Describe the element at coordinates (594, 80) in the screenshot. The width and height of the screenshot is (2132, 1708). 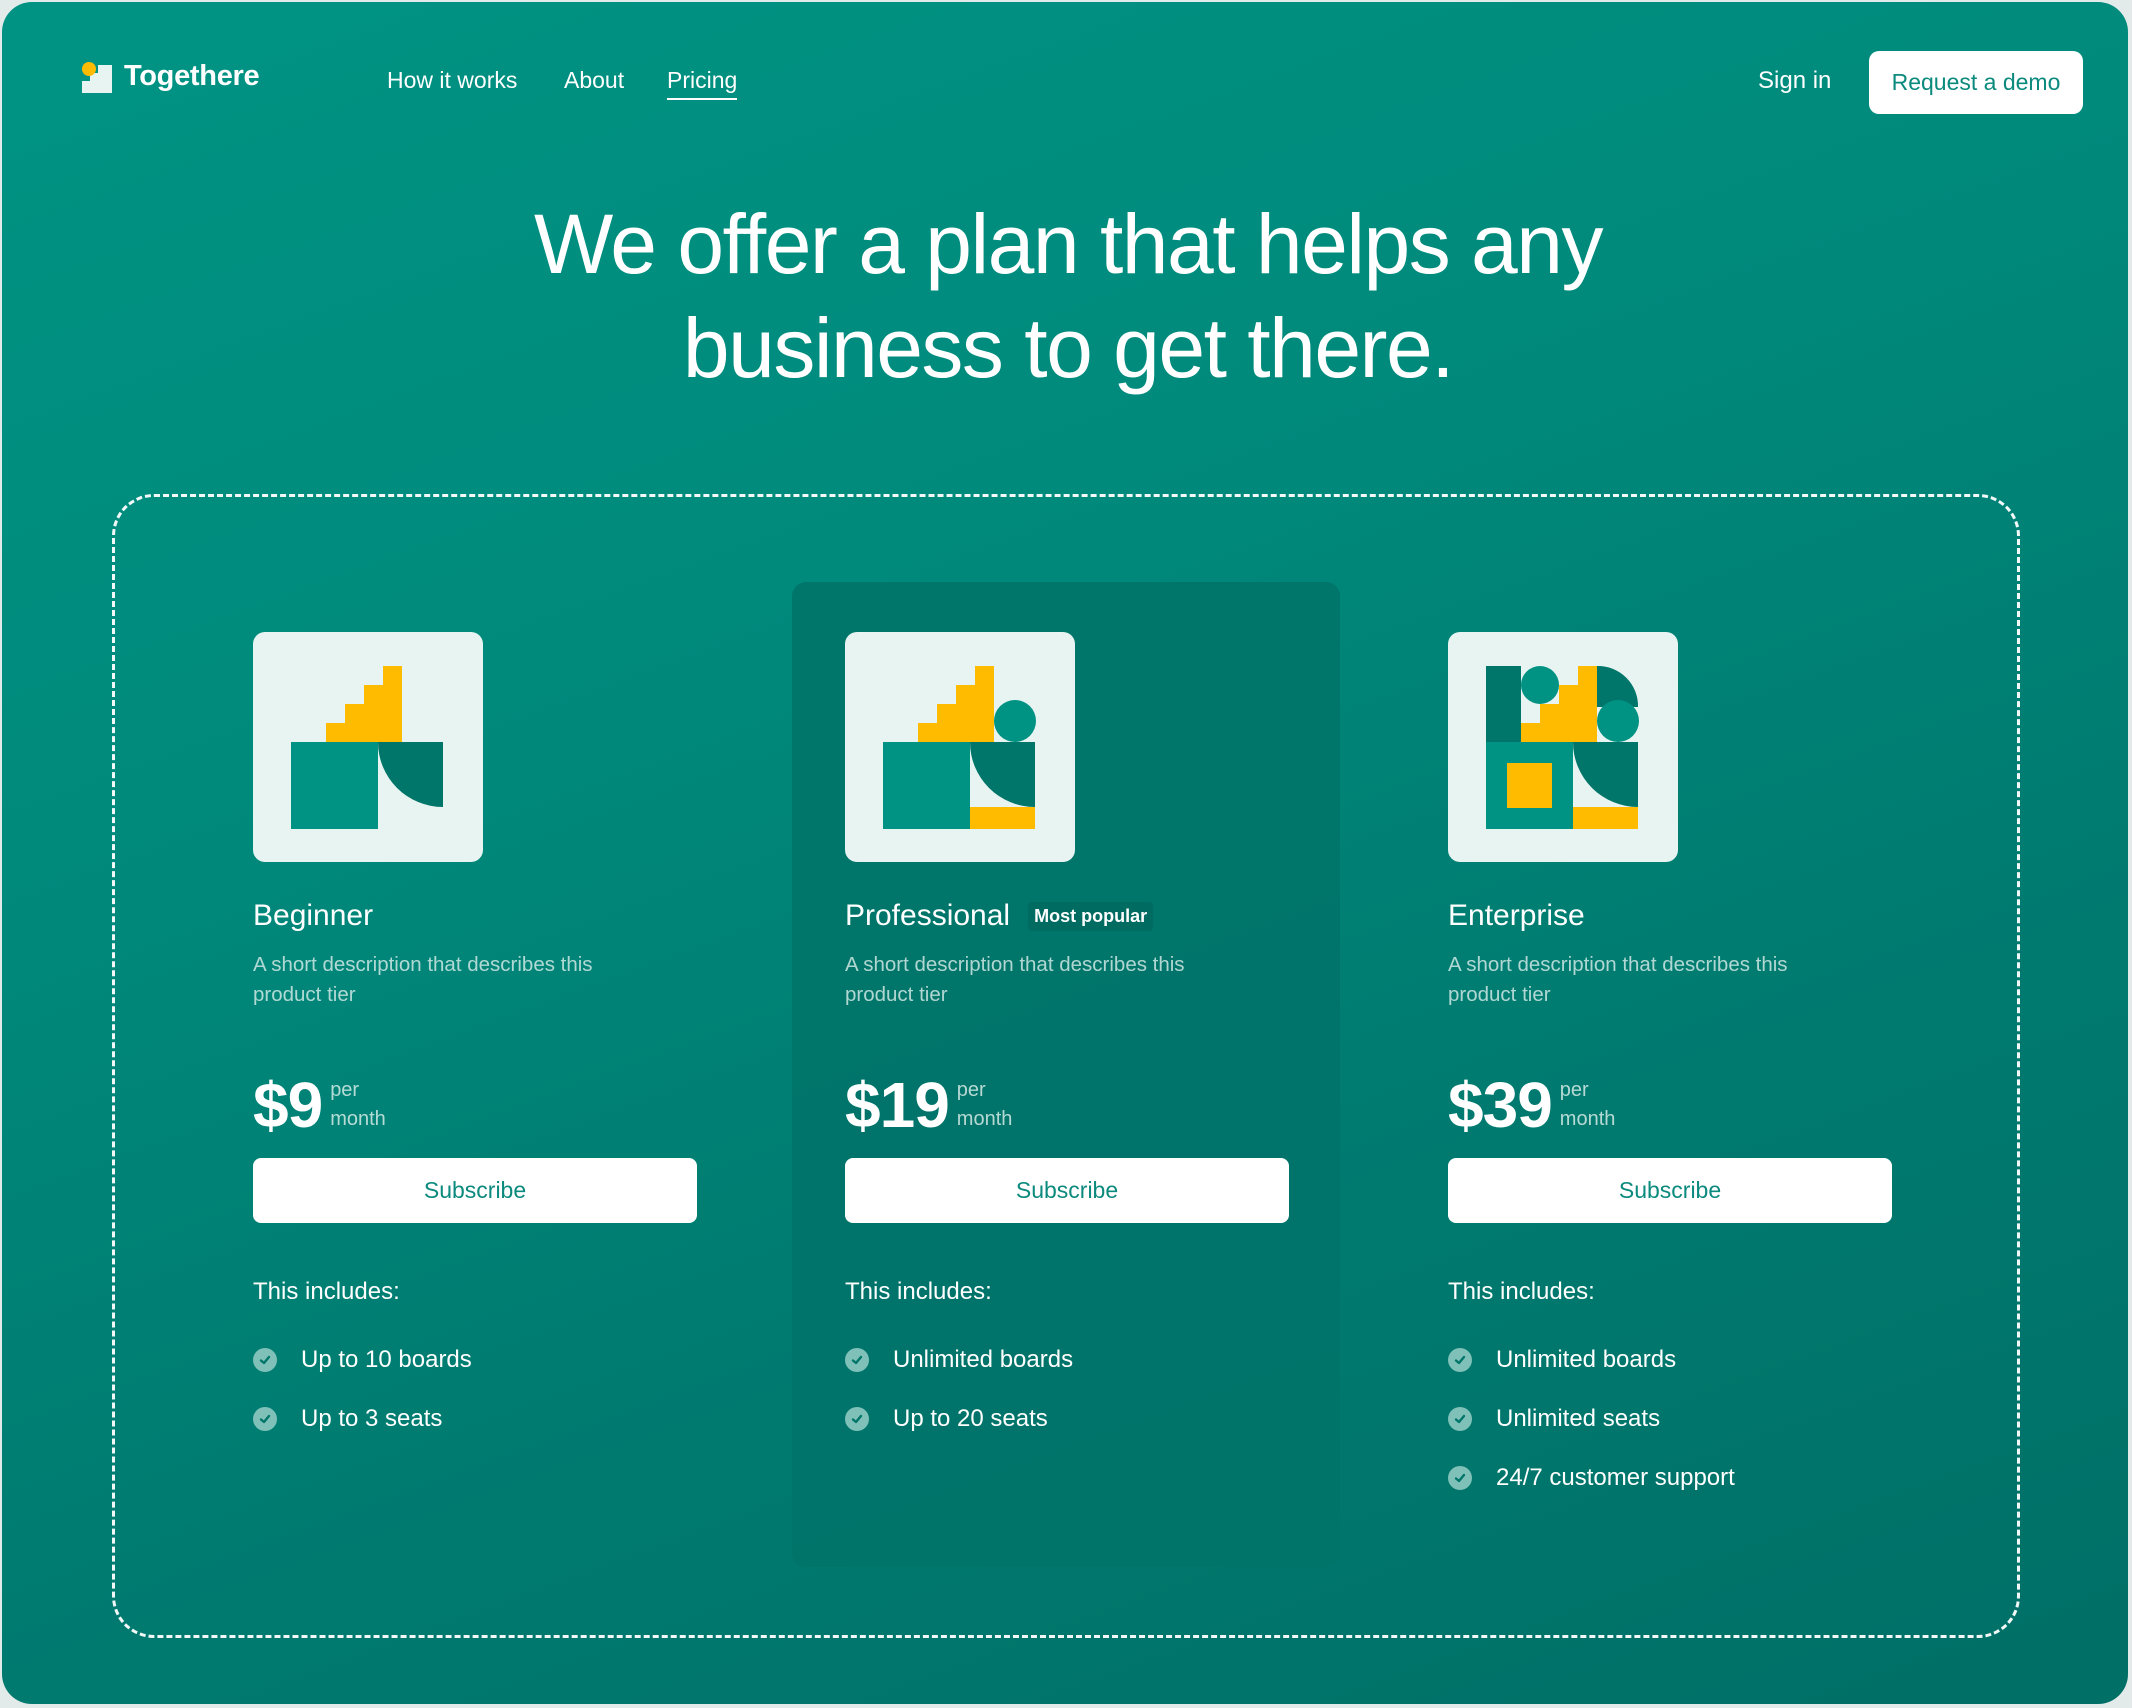
I see `nav-about: About` at that location.